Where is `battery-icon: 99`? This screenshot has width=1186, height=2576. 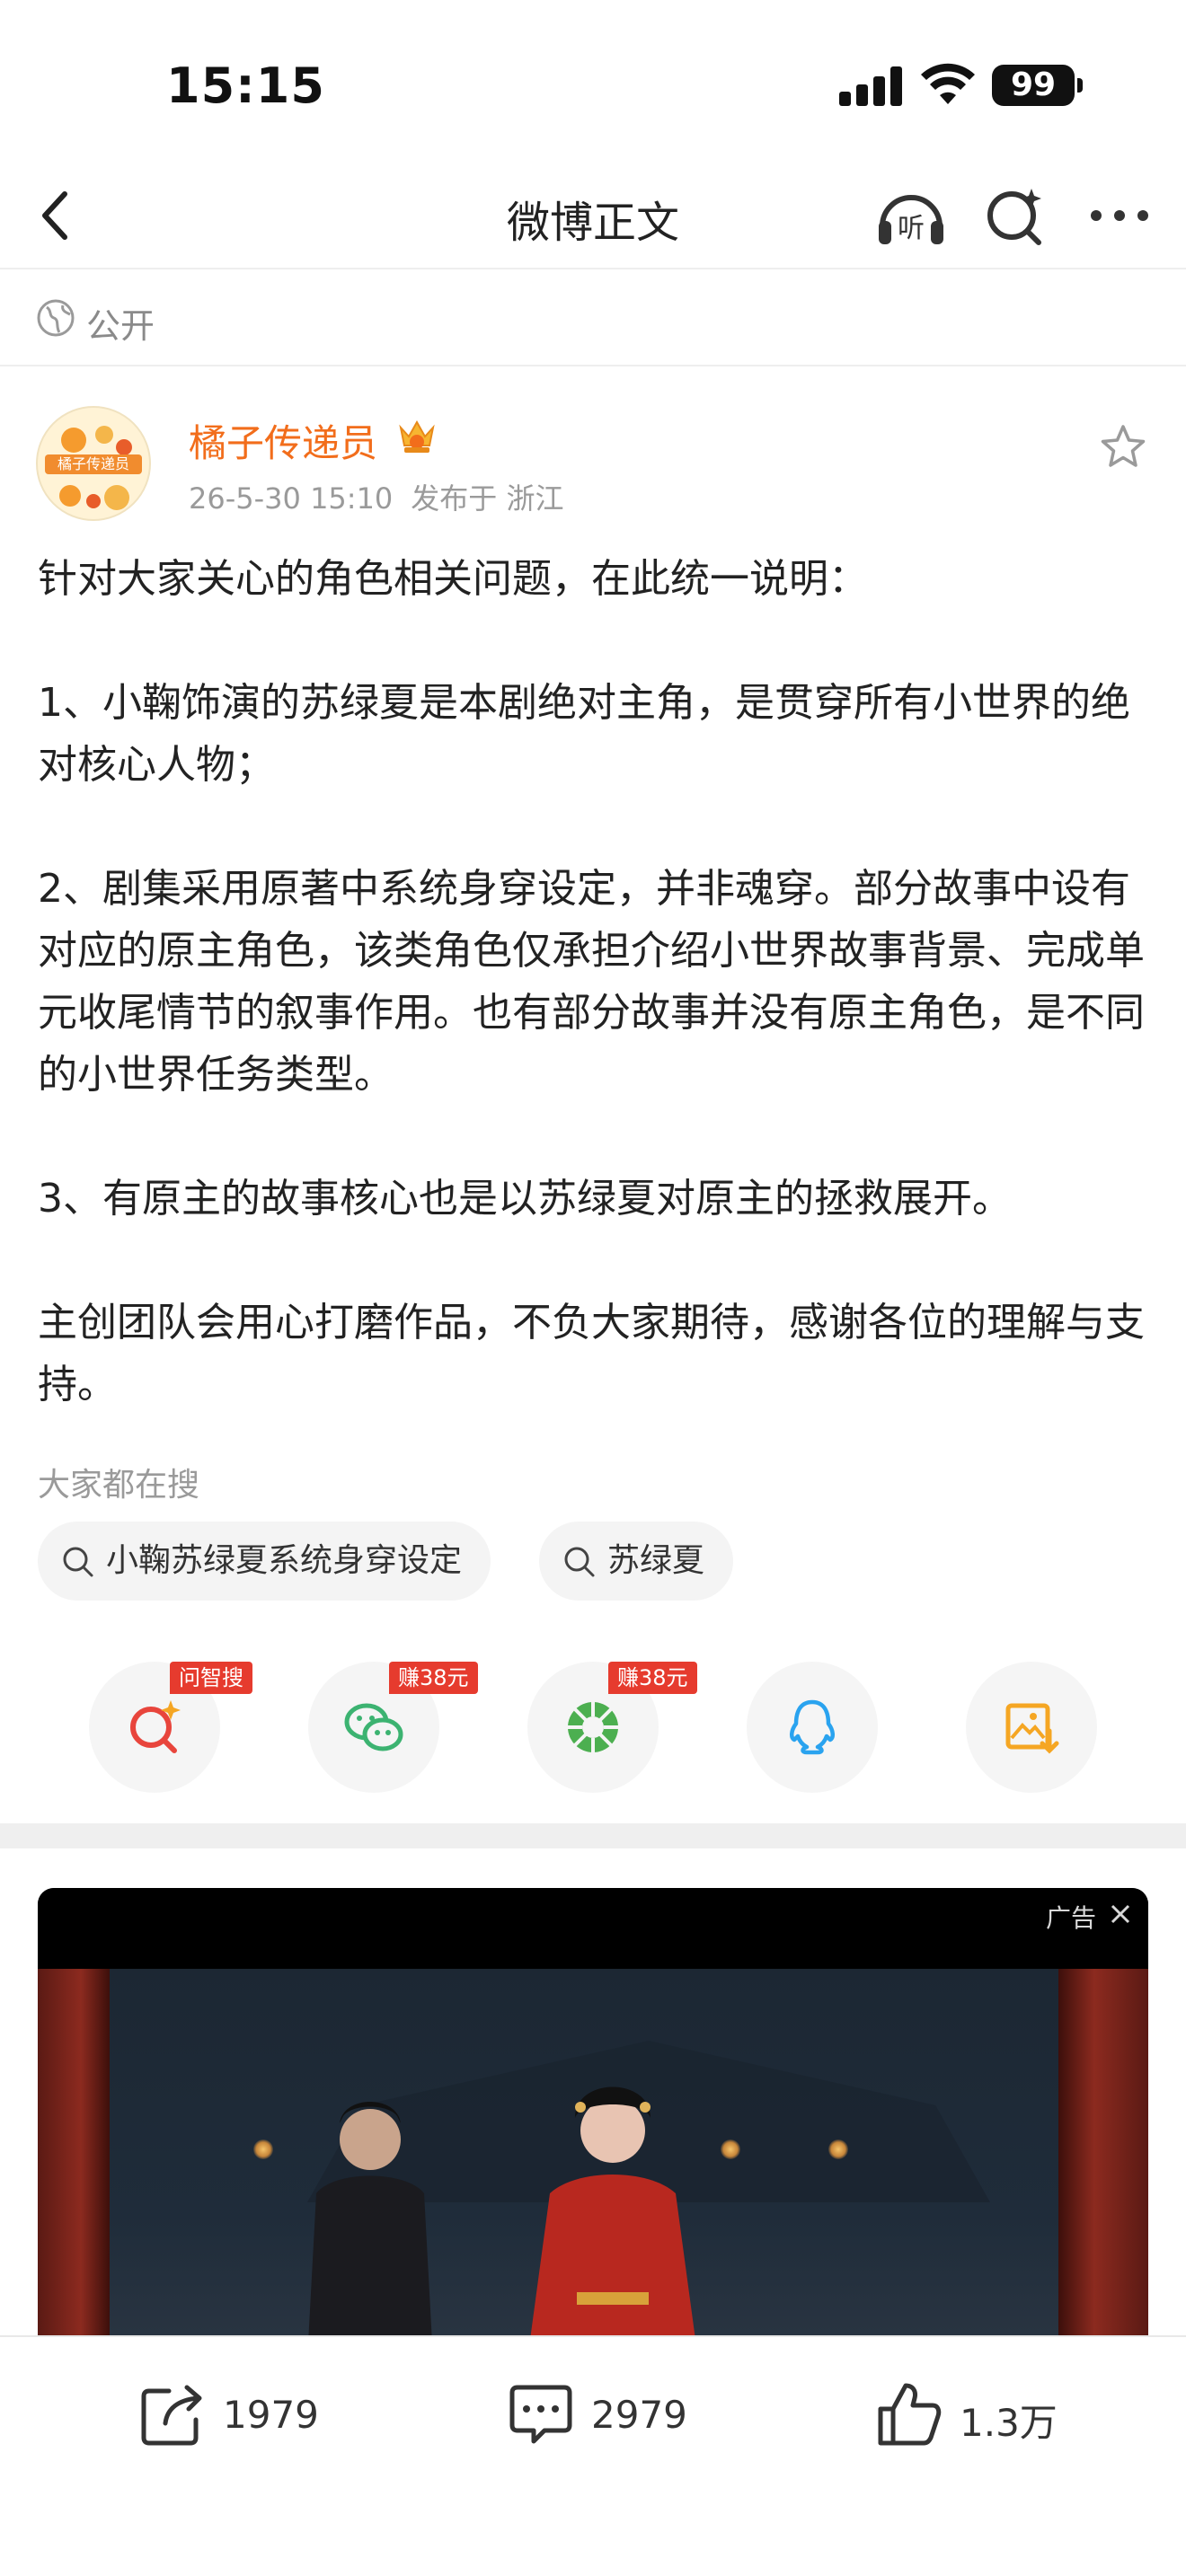 battery-icon: 99 is located at coordinates (1037, 85).